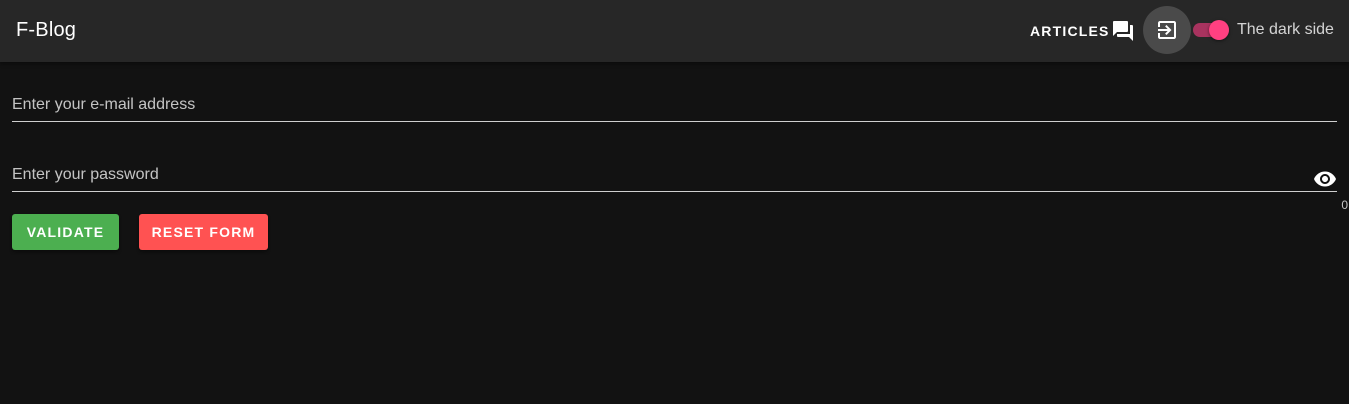 The width and height of the screenshot is (1349, 404). What do you see at coordinates (1122, 31) in the screenshot?
I see `forum-icon` at bounding box center [1122, 31].